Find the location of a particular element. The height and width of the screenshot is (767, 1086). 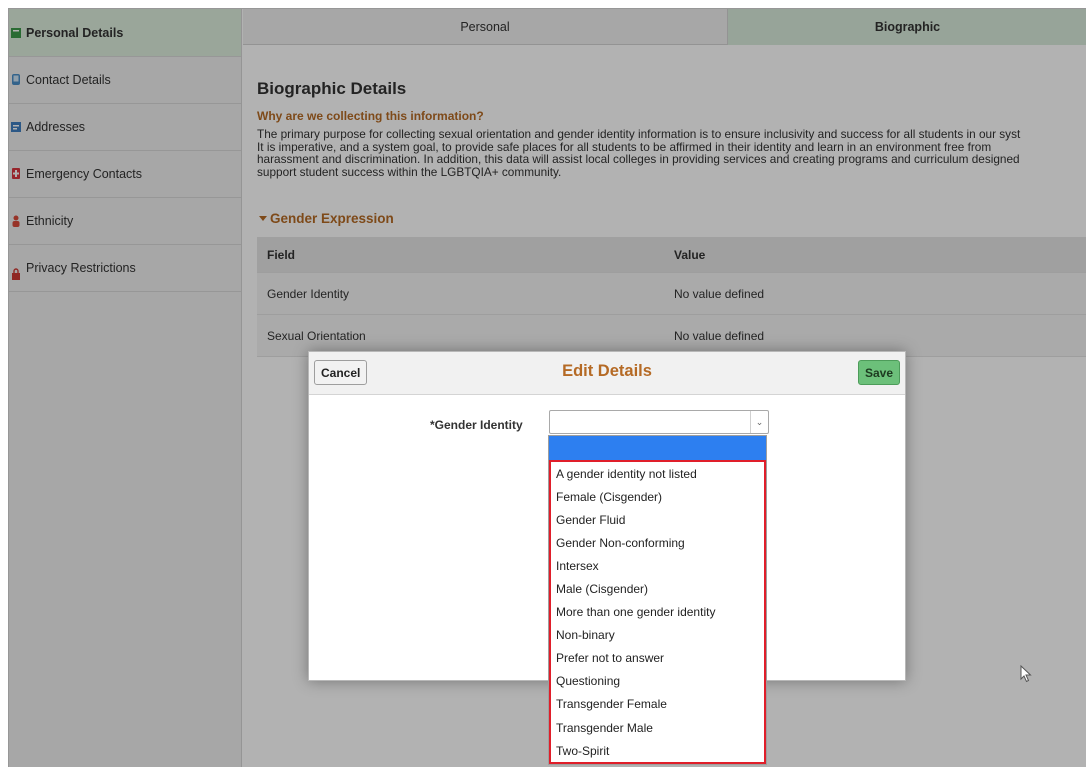

option-item: Transgender Female is located at coordinates (657, 704).